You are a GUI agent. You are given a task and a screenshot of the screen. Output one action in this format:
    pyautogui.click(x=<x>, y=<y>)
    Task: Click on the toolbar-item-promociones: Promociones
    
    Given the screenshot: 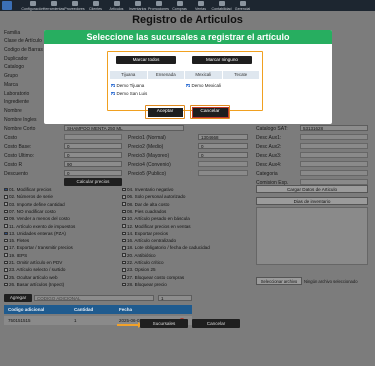 What is the action you would take?
    pyautogui.click(x=158, y=5)
    